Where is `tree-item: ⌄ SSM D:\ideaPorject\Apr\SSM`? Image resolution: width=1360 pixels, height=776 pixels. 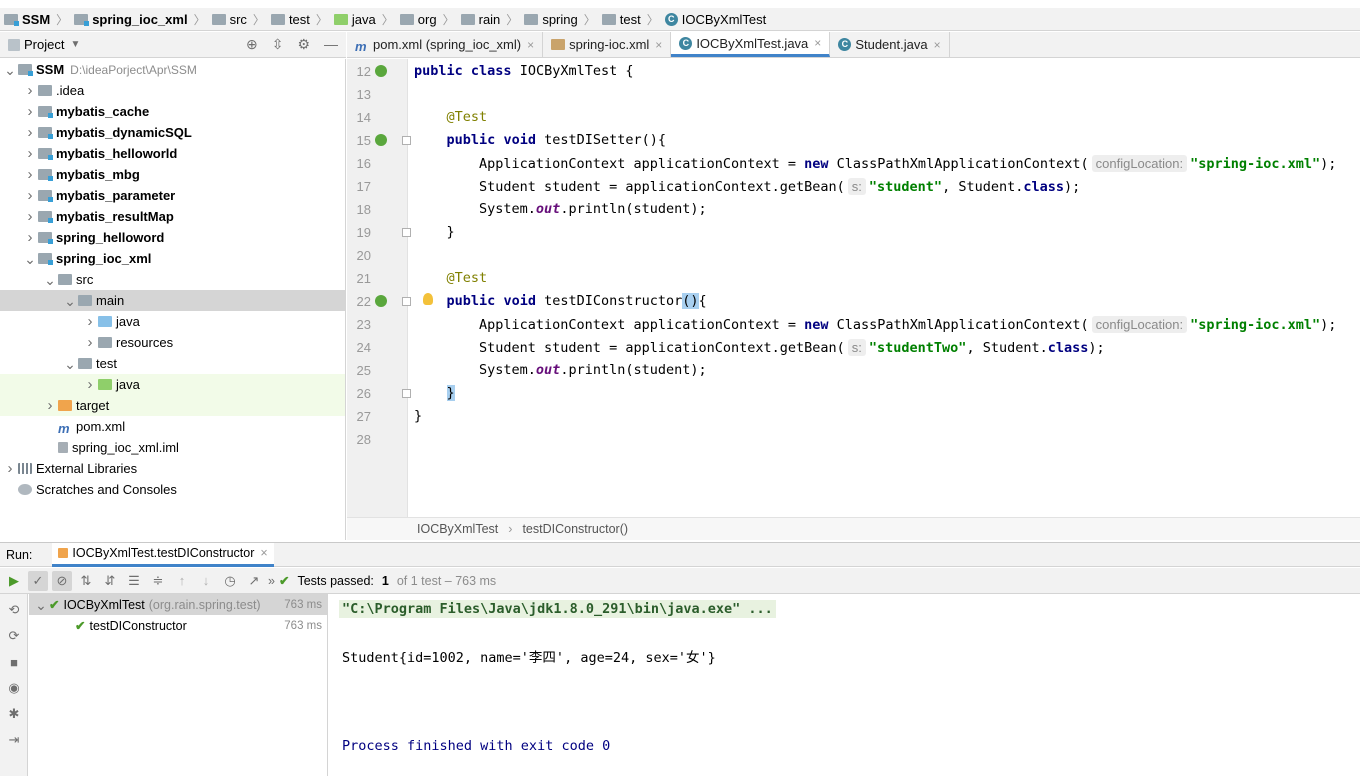
tree-item: ⌄ SSM D:\ideaPorject\Apr\SSM is located at coordinates (172, 69).